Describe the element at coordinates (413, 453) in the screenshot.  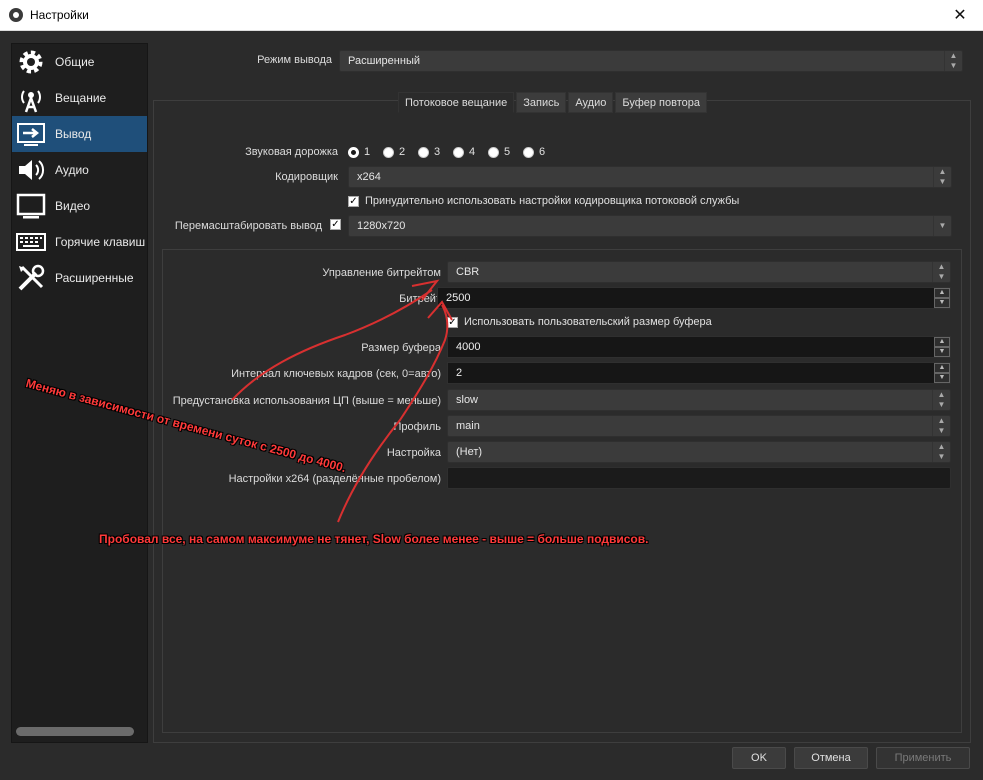
I see `tune-label: Настройка` at that location.